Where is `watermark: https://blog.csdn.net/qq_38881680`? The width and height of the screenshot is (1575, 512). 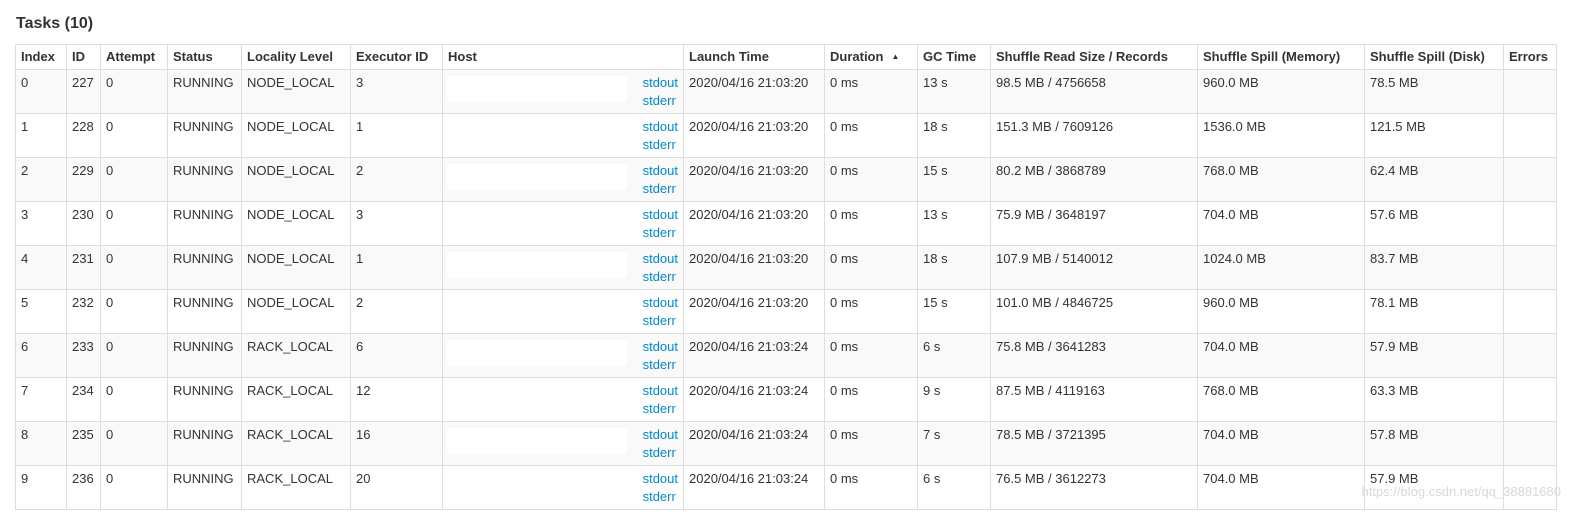 watermark: https://blog.csdn.net/qq_38881680 is located at coordinates (1461, 491).